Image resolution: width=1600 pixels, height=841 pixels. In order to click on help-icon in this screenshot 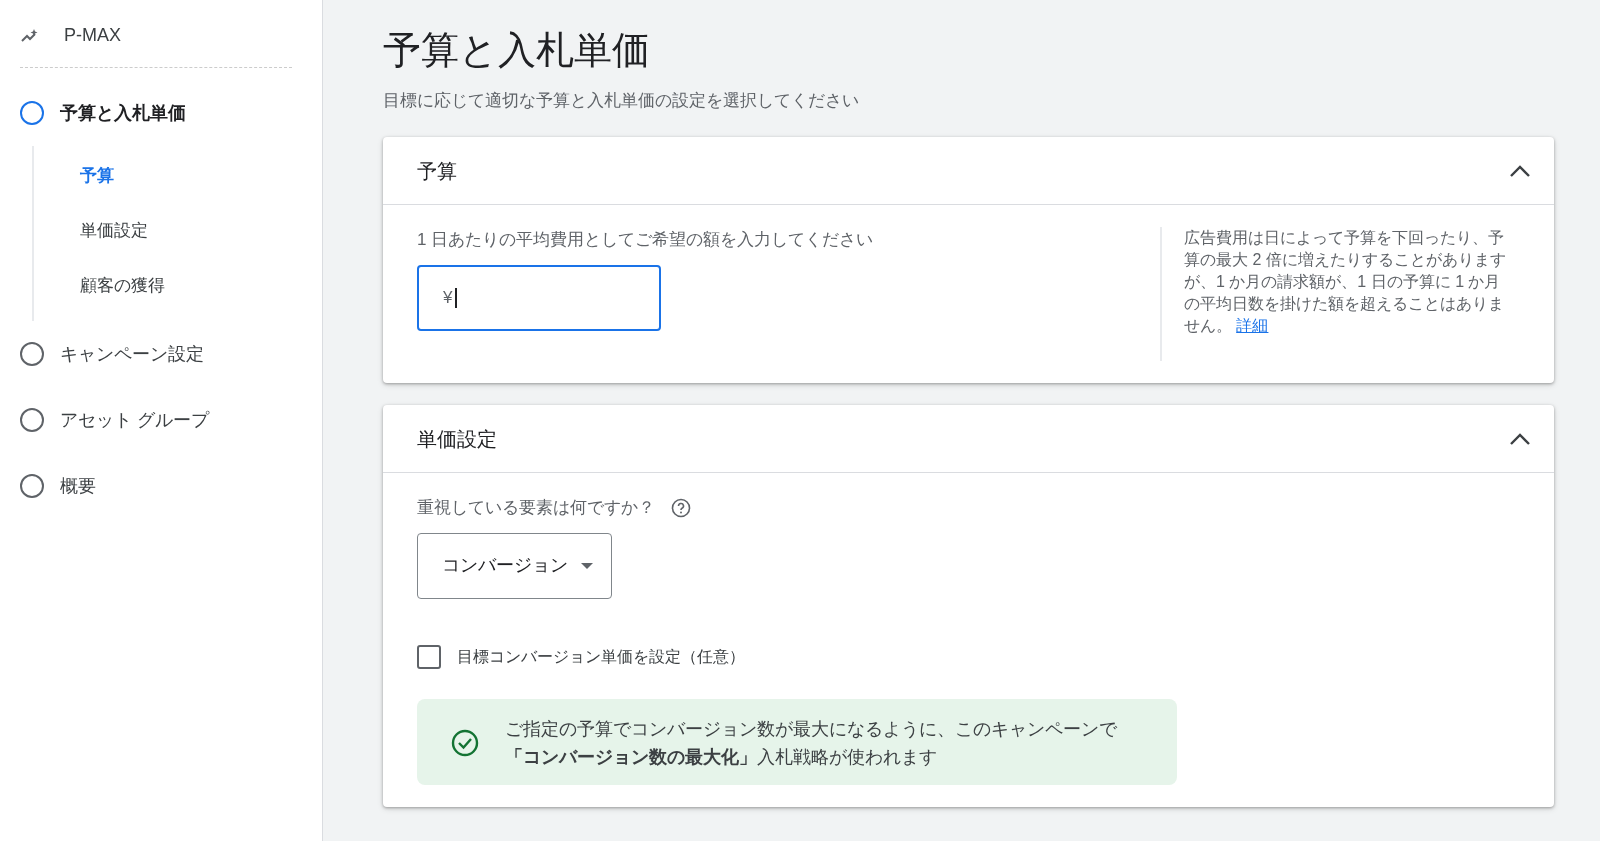, I will do `click(681, 507)`.